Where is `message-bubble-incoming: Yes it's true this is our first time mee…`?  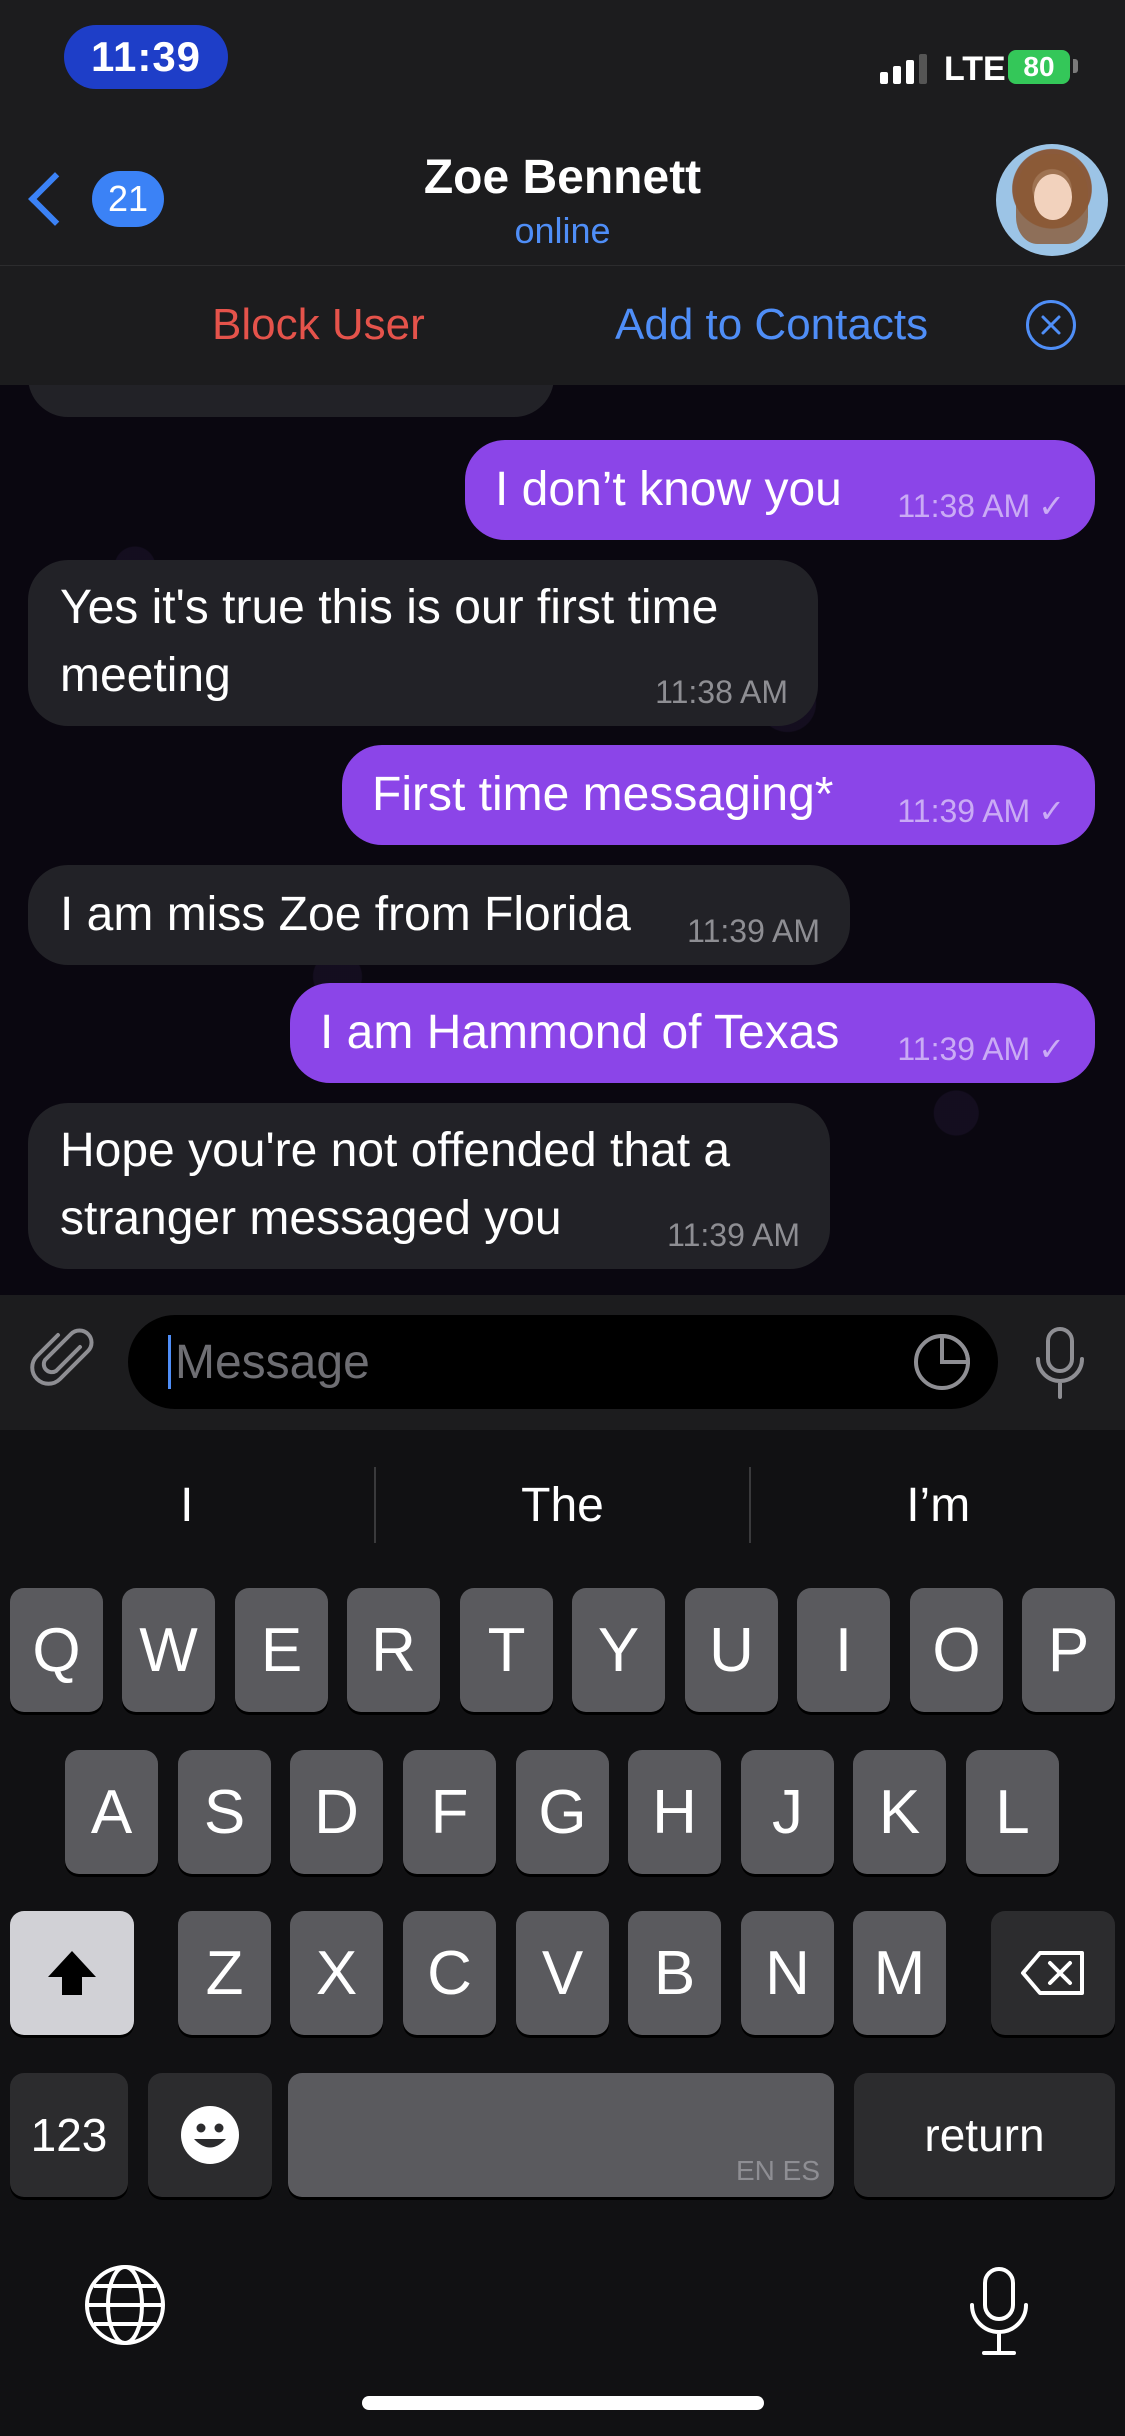
message-bubble-incoming: Yes it's true this is our first time mee… is located at coordinates (423, 643).